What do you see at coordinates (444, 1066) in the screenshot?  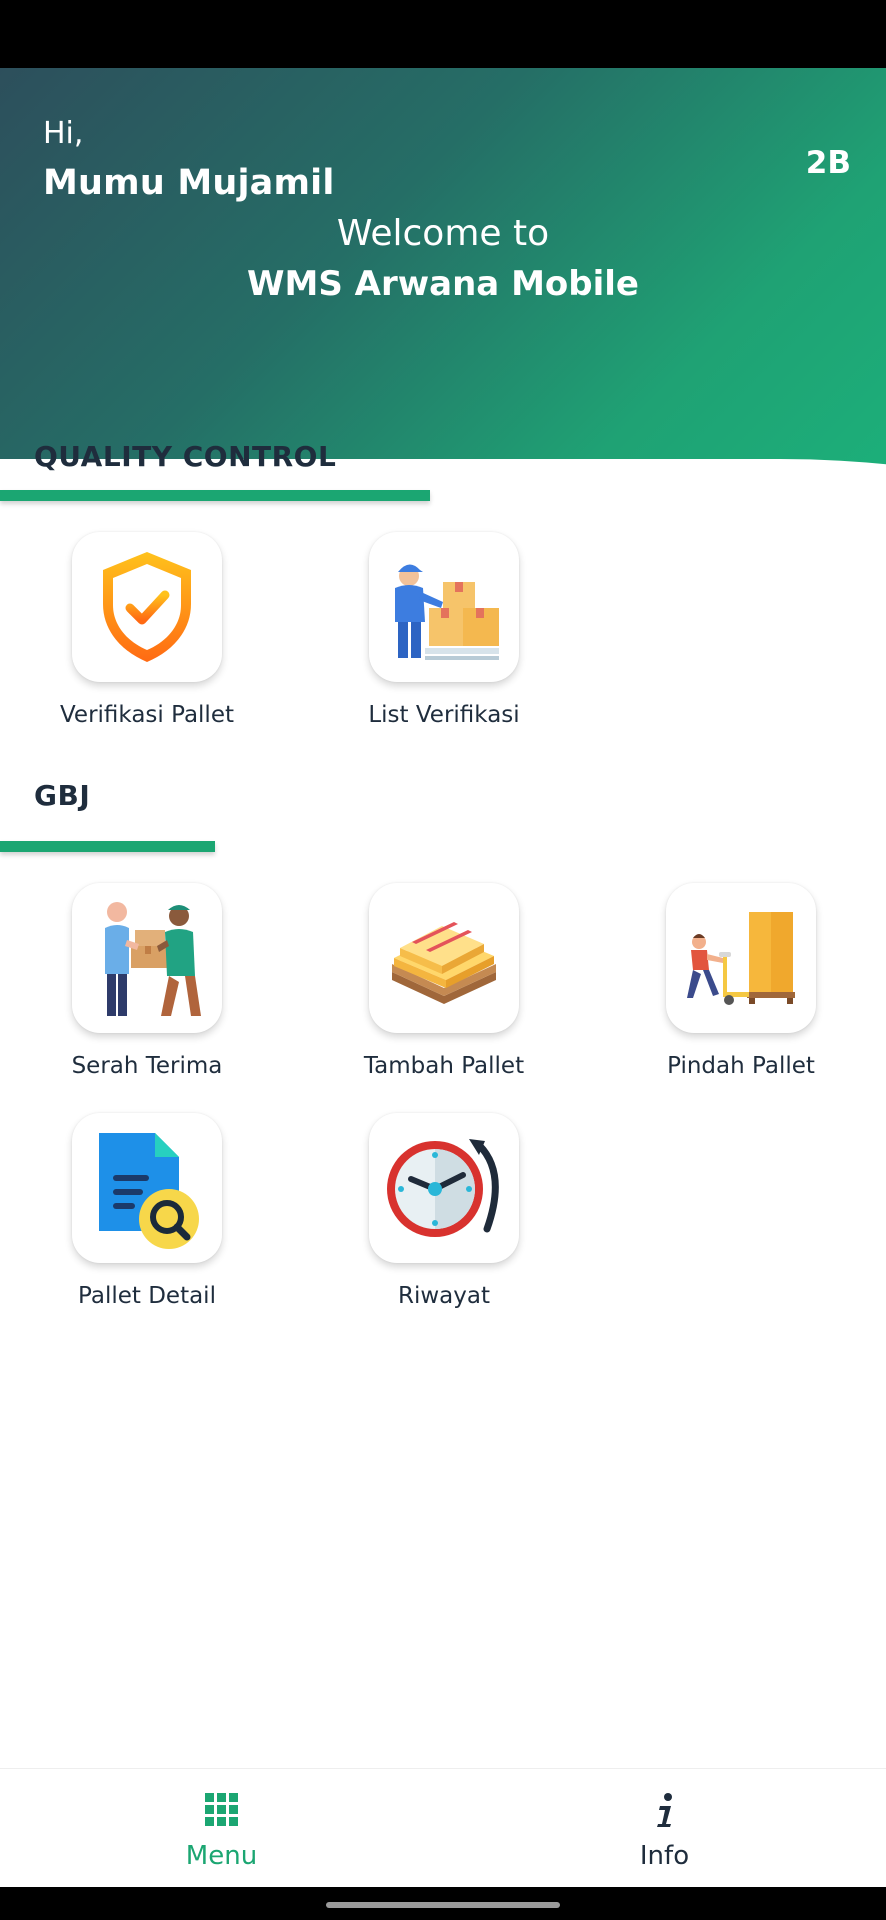 I see `menu-tile-label: Tambah Pallet` at bounding box center [444, 1066].